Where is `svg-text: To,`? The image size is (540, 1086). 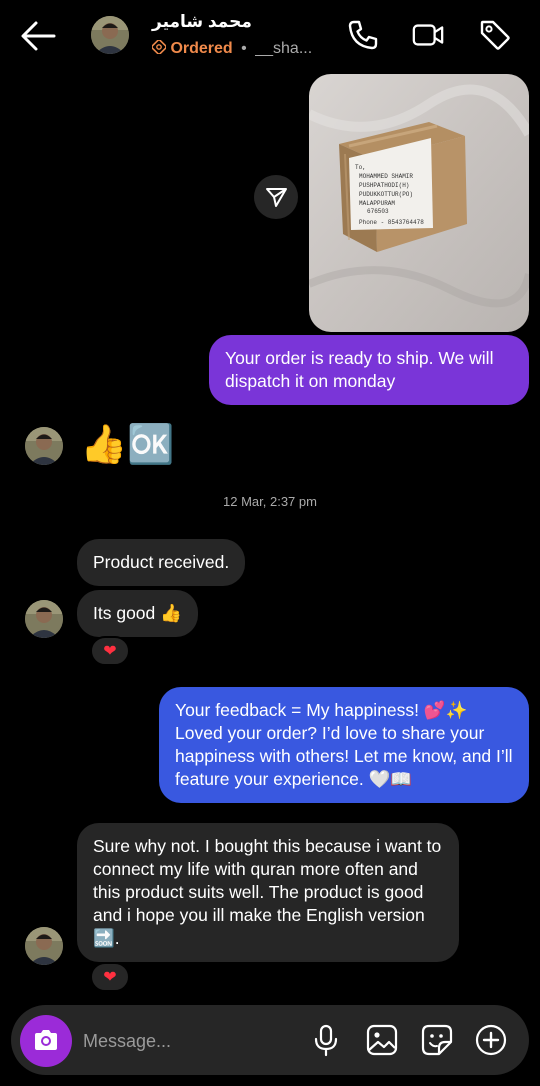 svg-text: To, is located at coordinates (360, 167).